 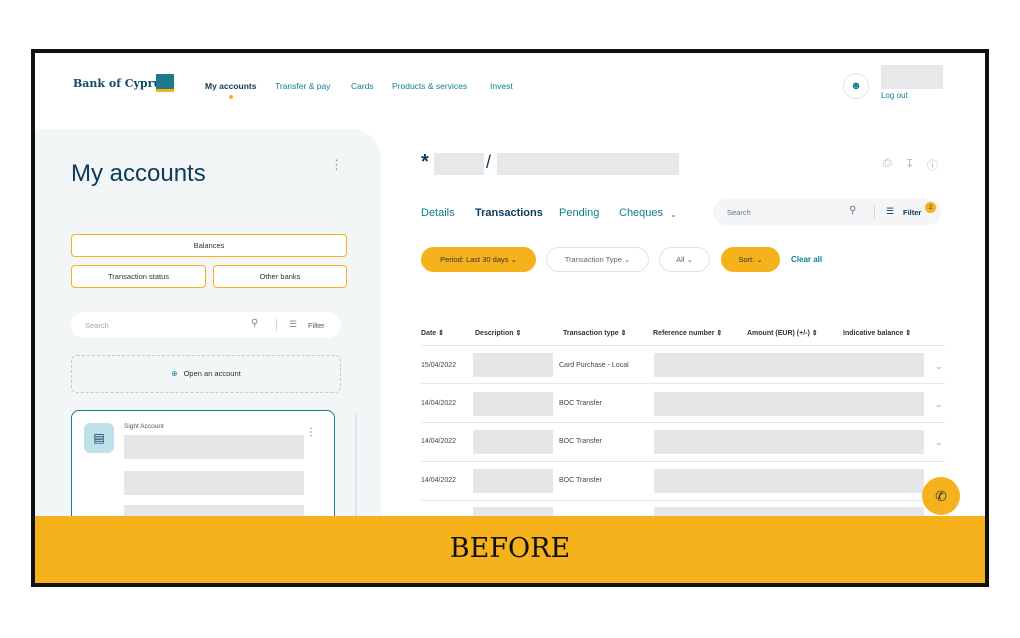 I want to click on nav-invest: Invest, so click(x=501, y=86).